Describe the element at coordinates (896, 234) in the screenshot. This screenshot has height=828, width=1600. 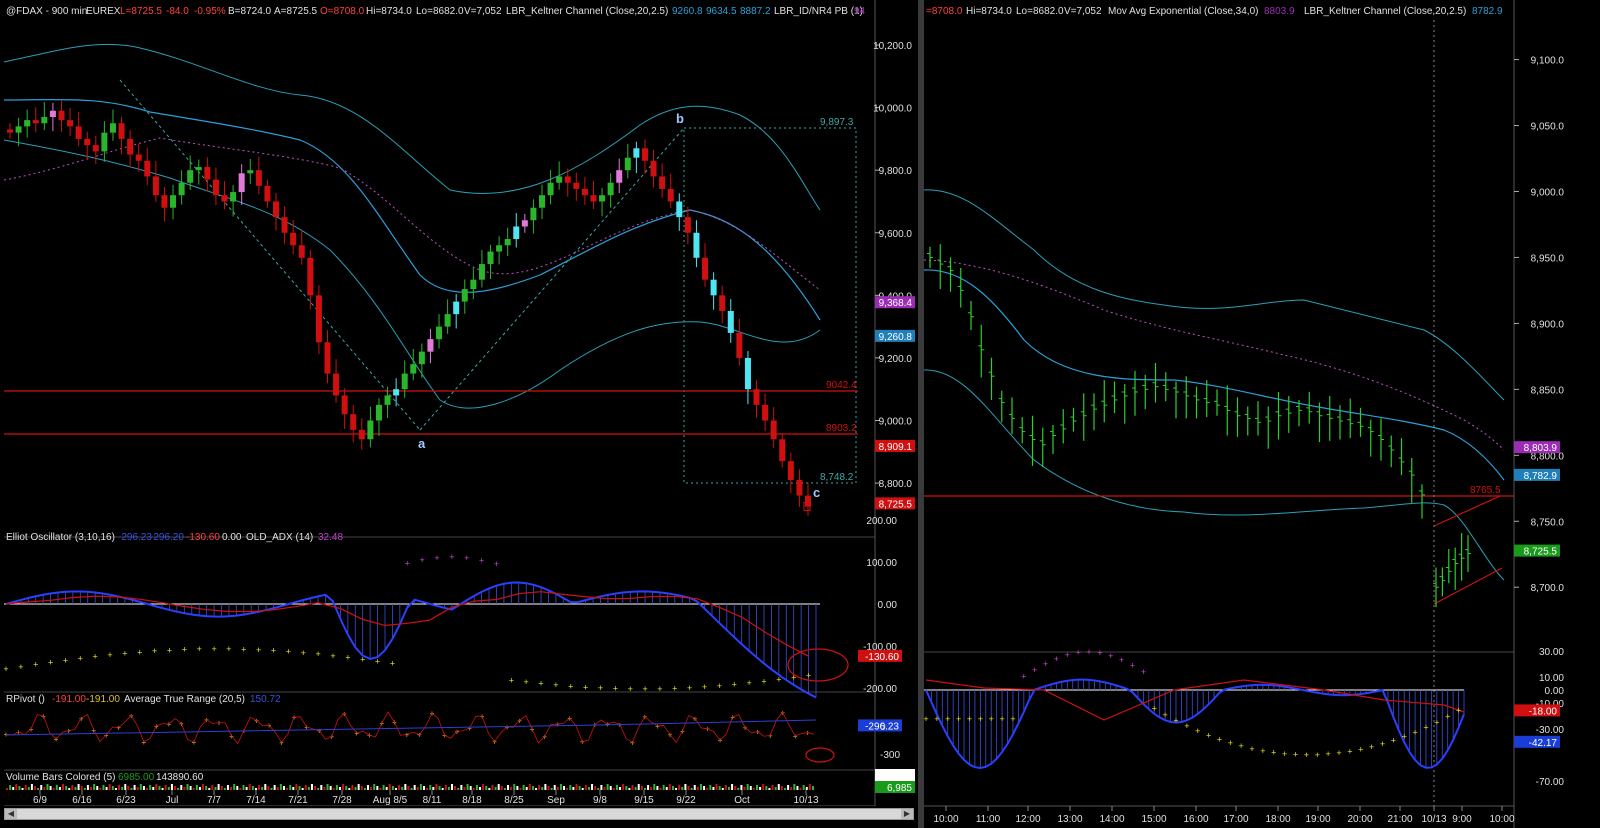
I see `price-tick-label: 9,600.0` at that location.